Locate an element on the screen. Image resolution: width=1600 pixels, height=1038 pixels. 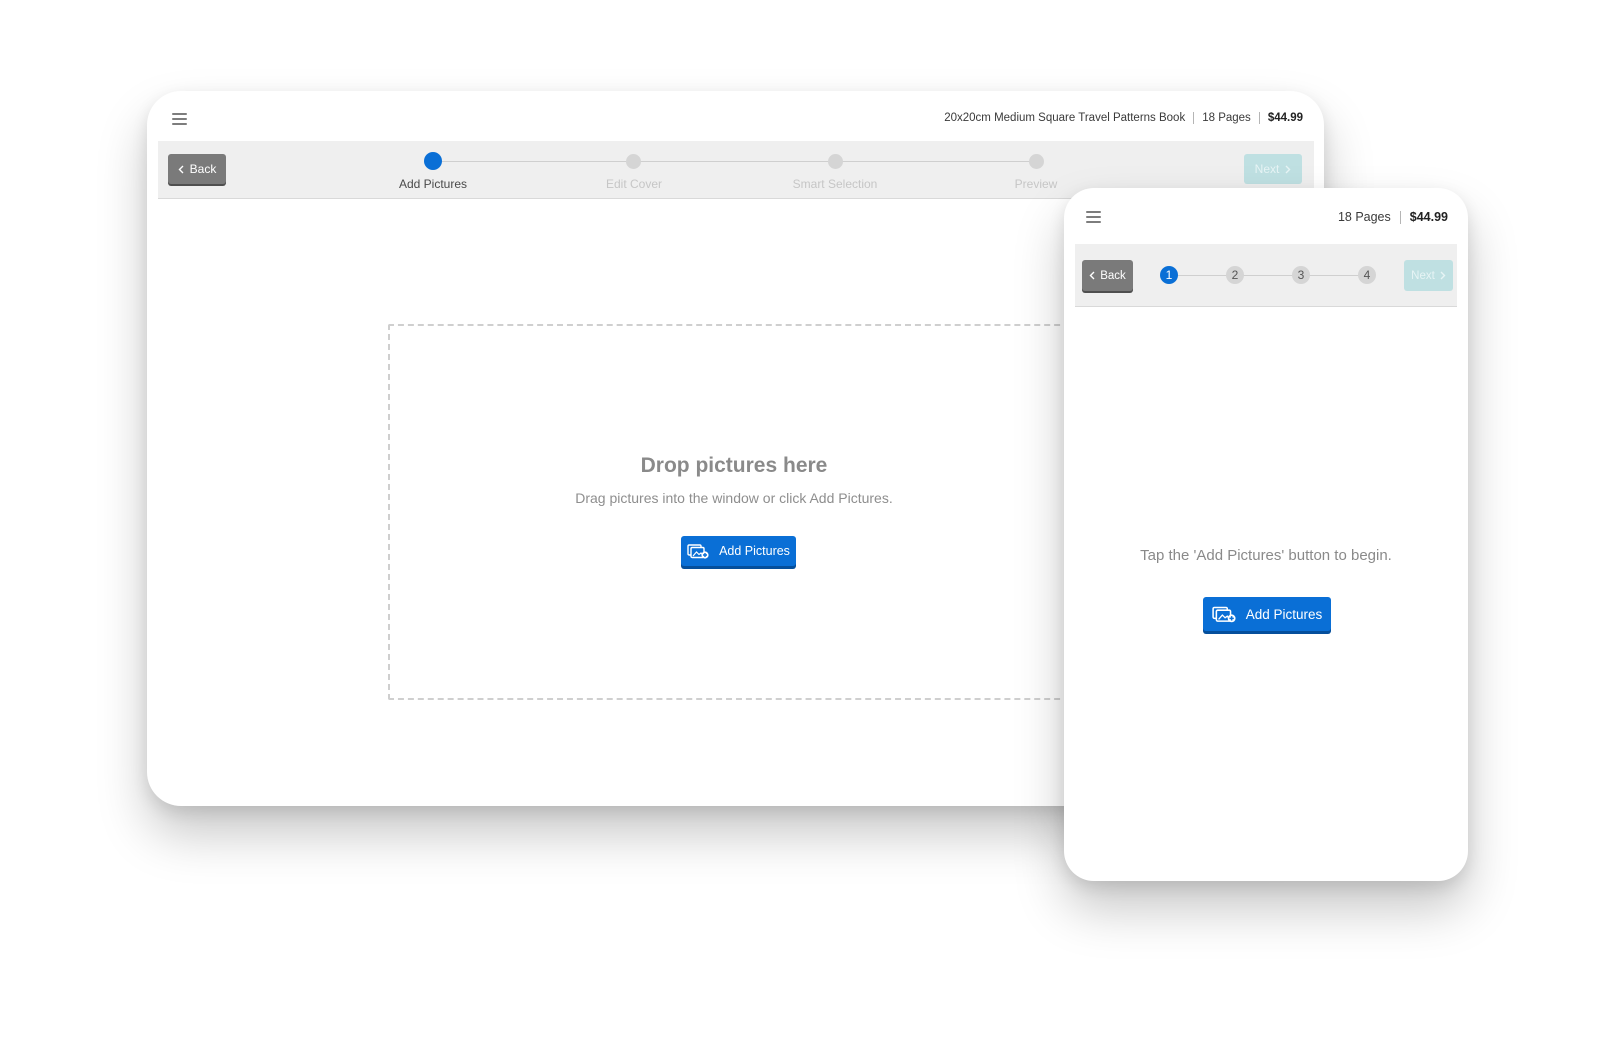
step-dot-add-pictures is located at coordinates (433, 161).